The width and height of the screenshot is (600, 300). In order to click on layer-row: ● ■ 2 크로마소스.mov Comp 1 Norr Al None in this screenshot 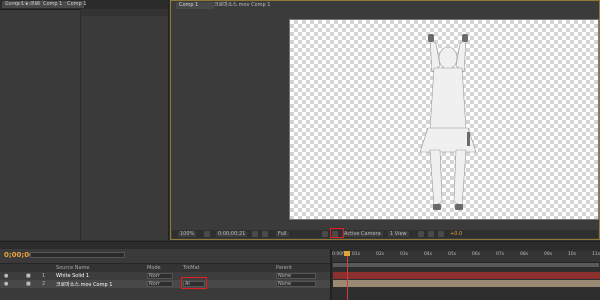, I will do `click(165, 284)`.